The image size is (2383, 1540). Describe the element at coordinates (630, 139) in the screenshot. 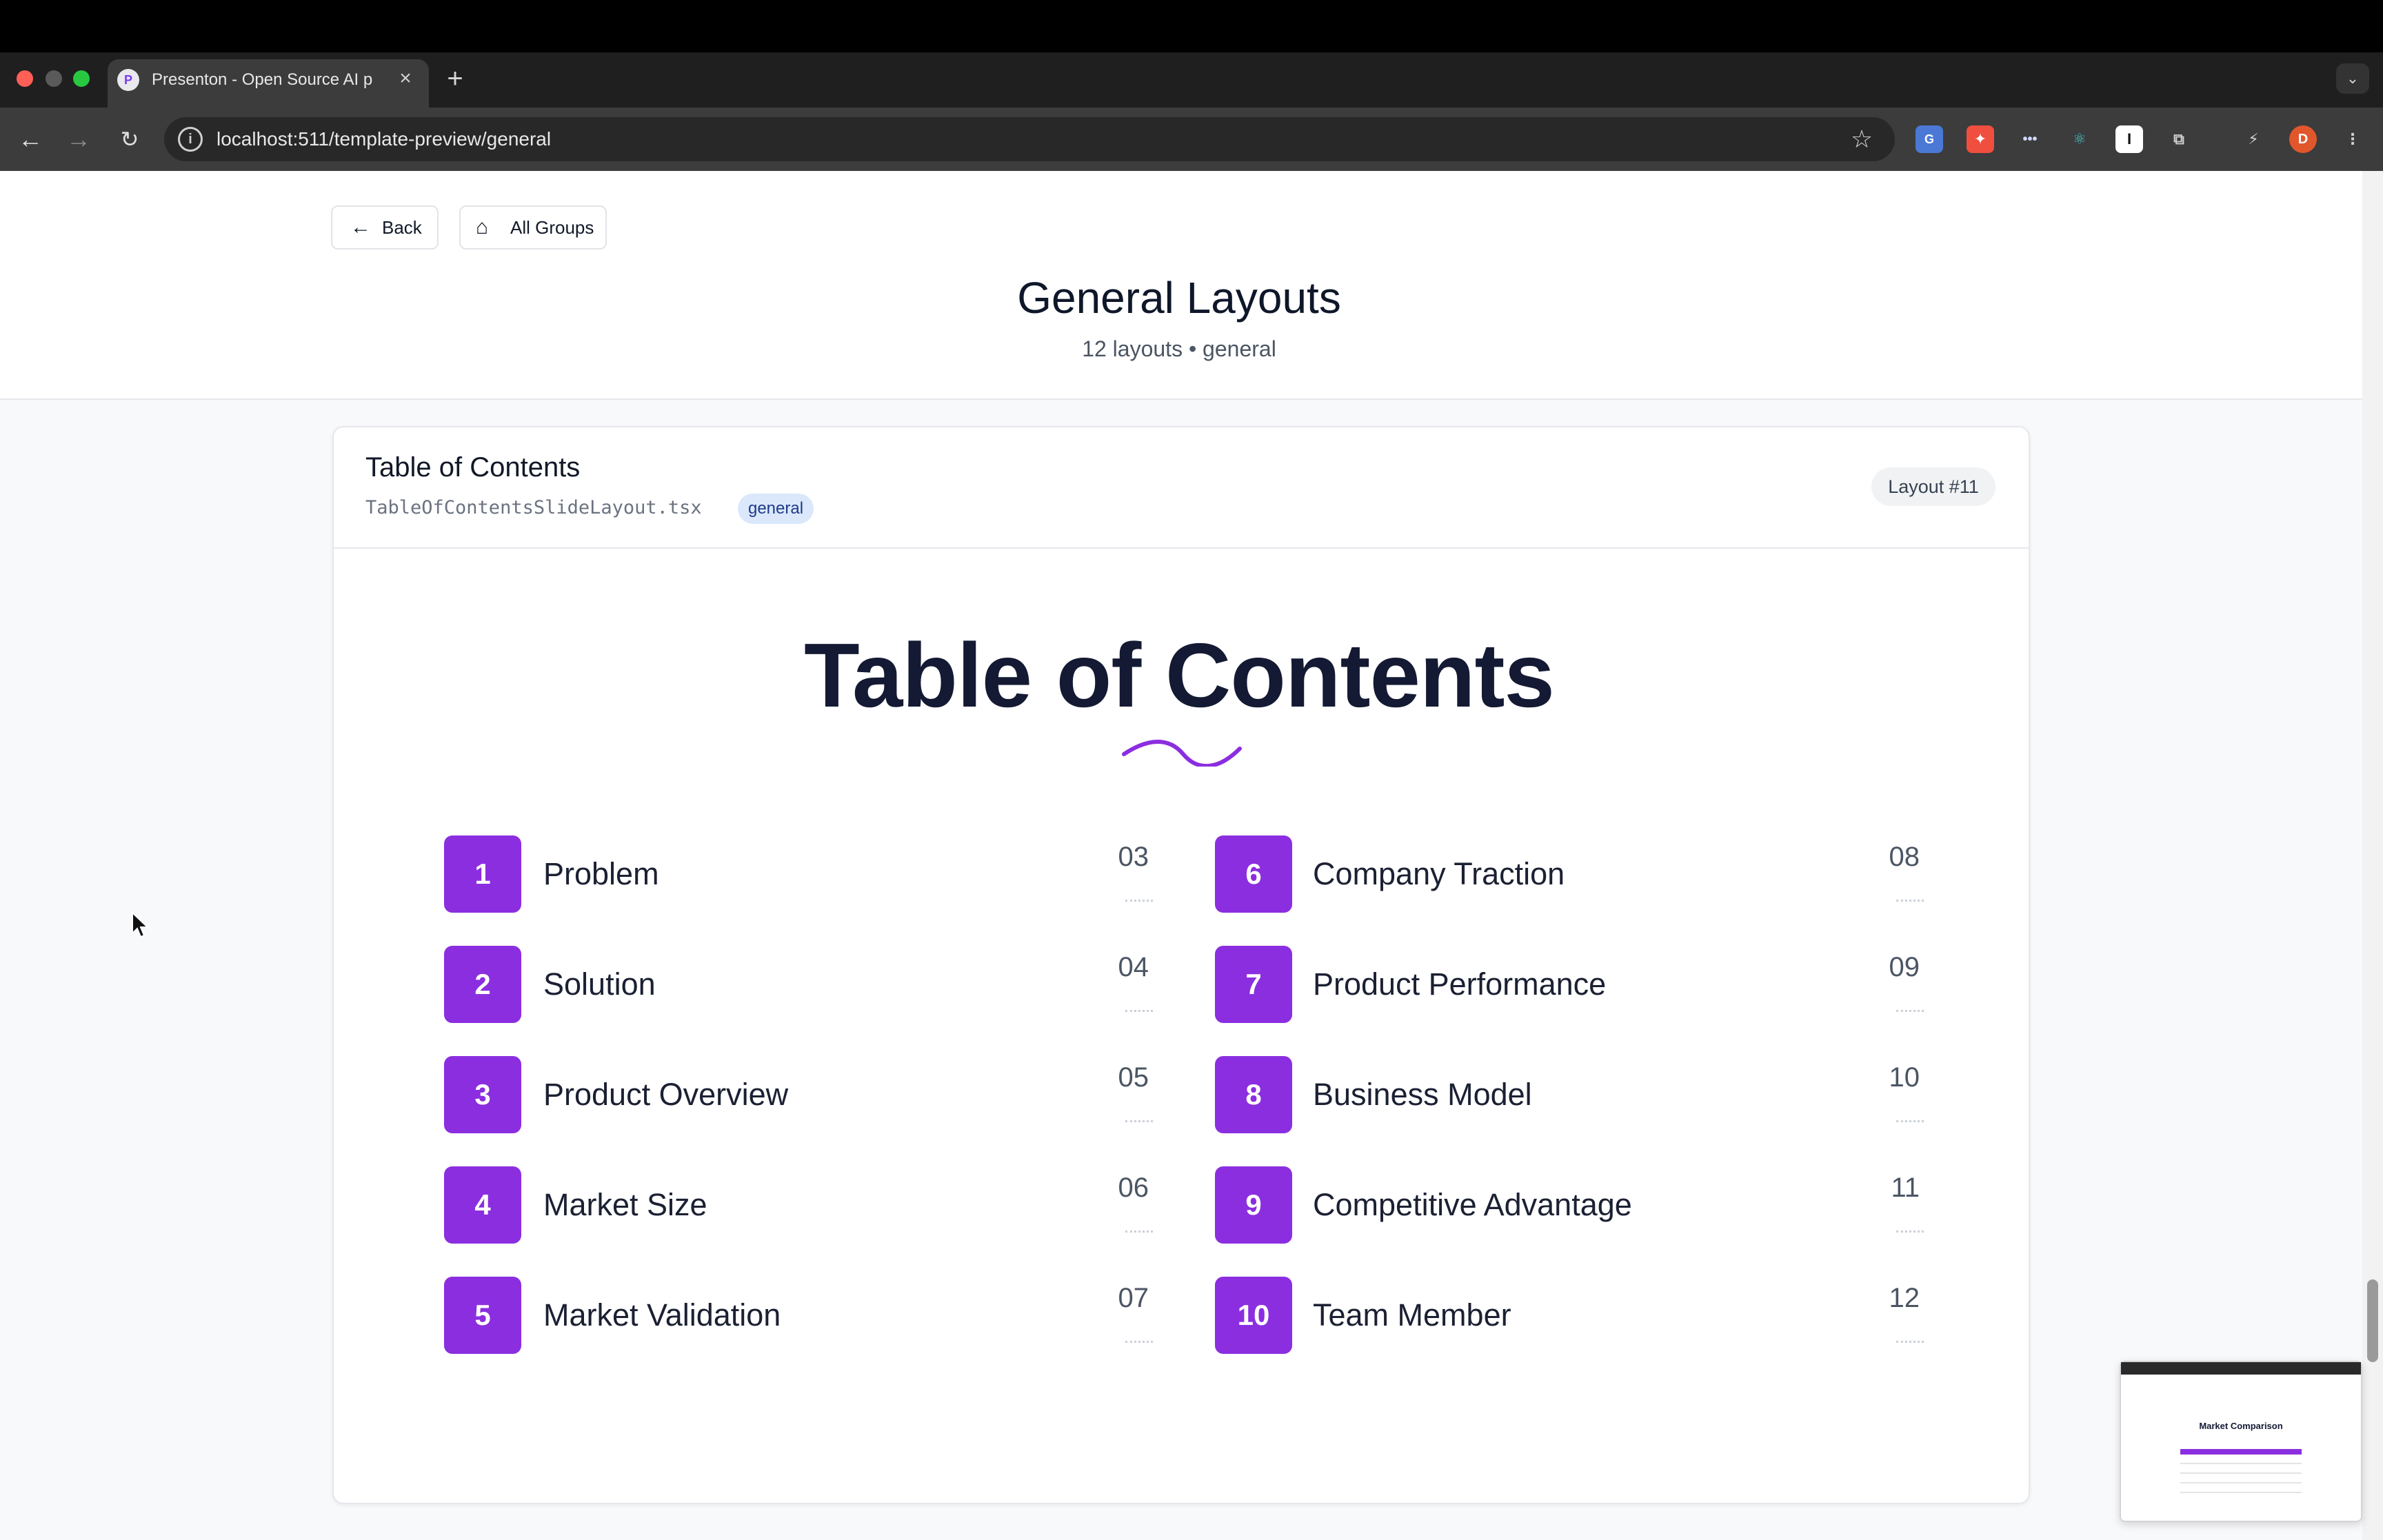

I see `address-url: localhost:511/template-preview/general` at that location.